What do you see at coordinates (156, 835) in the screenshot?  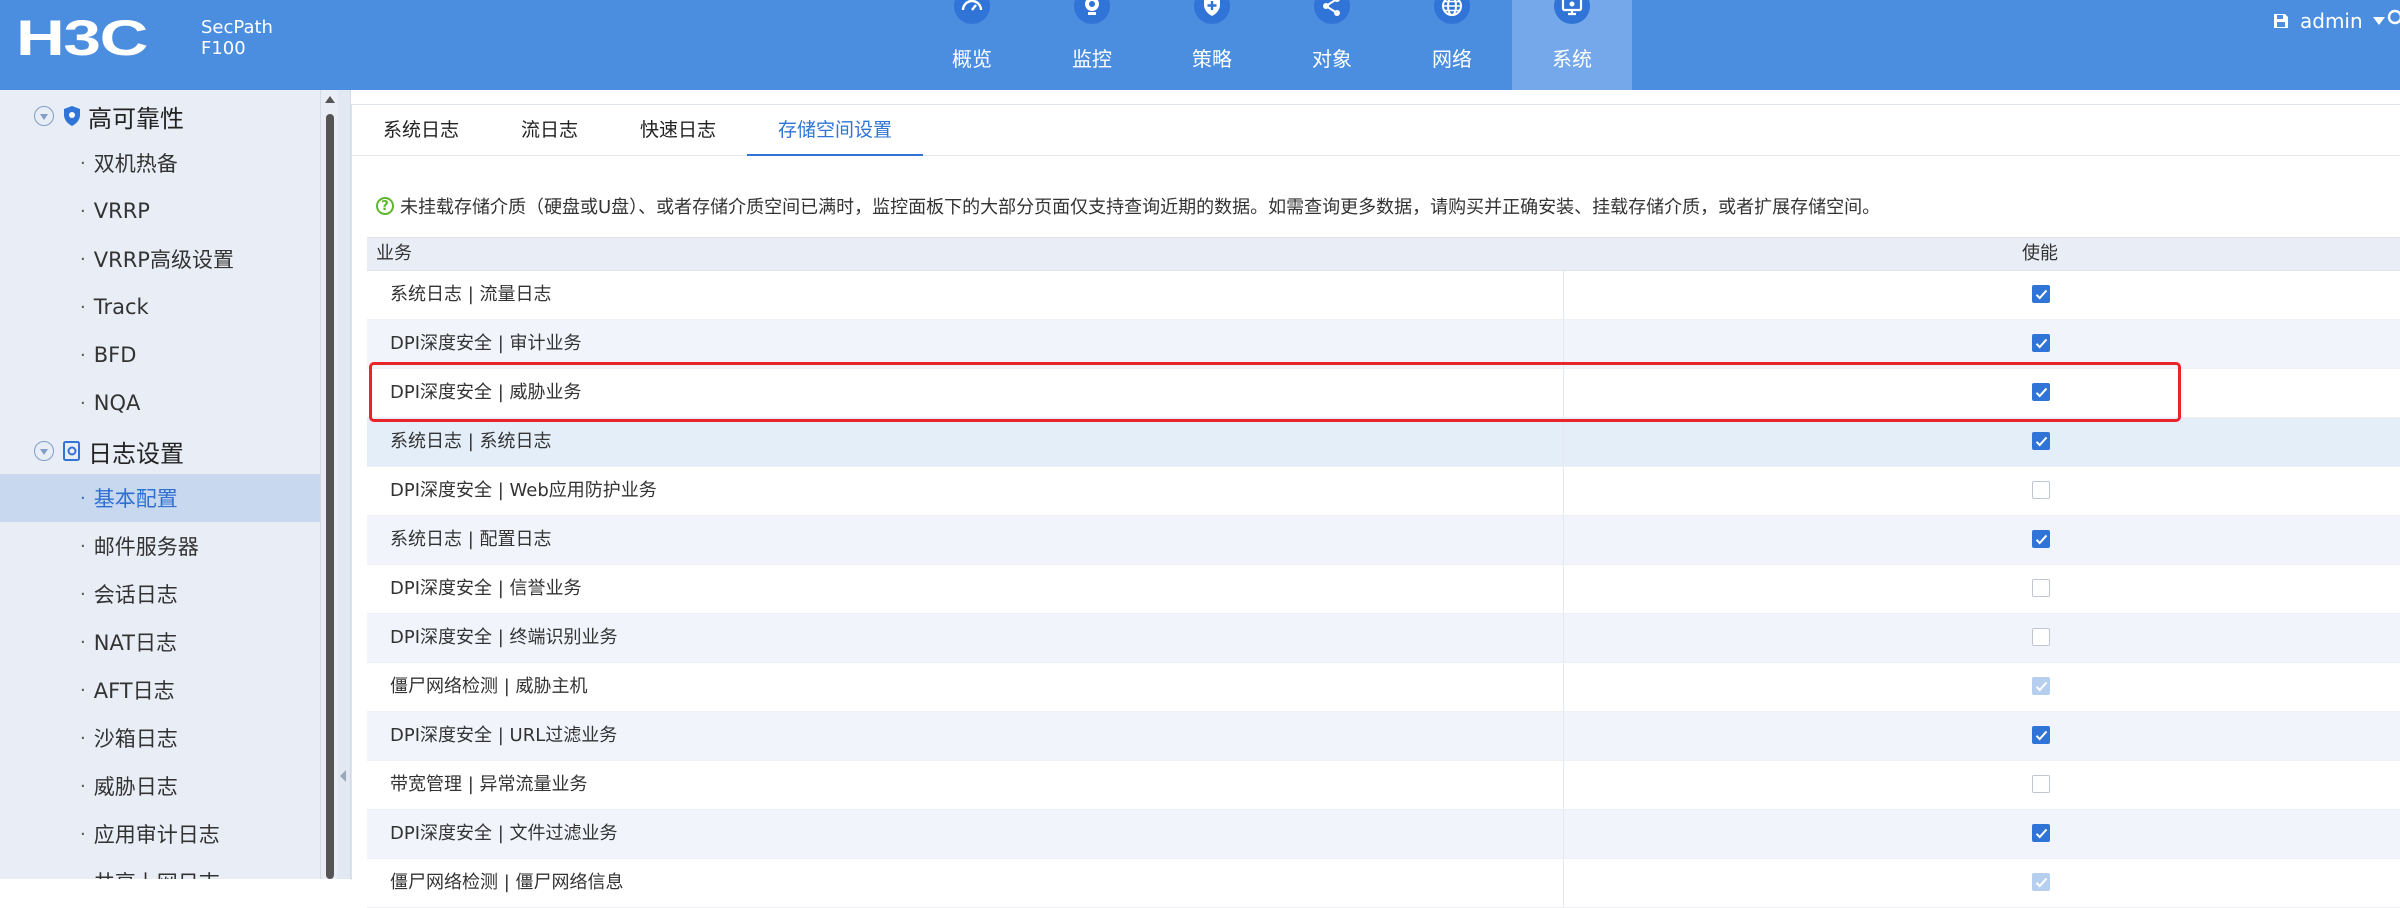 I see `sidebar-item-label: 应用审计日志` at bounding box center [156, 835].